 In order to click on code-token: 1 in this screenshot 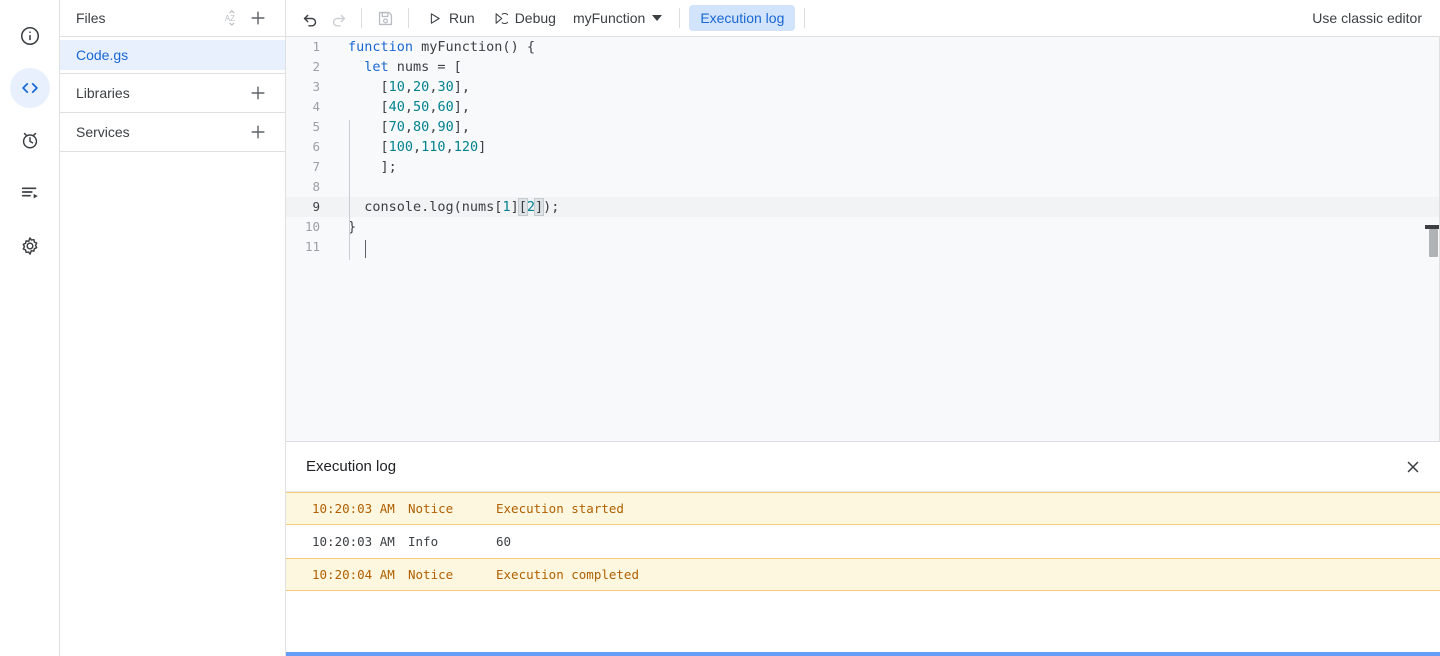, I will do `click(506, 207)`.